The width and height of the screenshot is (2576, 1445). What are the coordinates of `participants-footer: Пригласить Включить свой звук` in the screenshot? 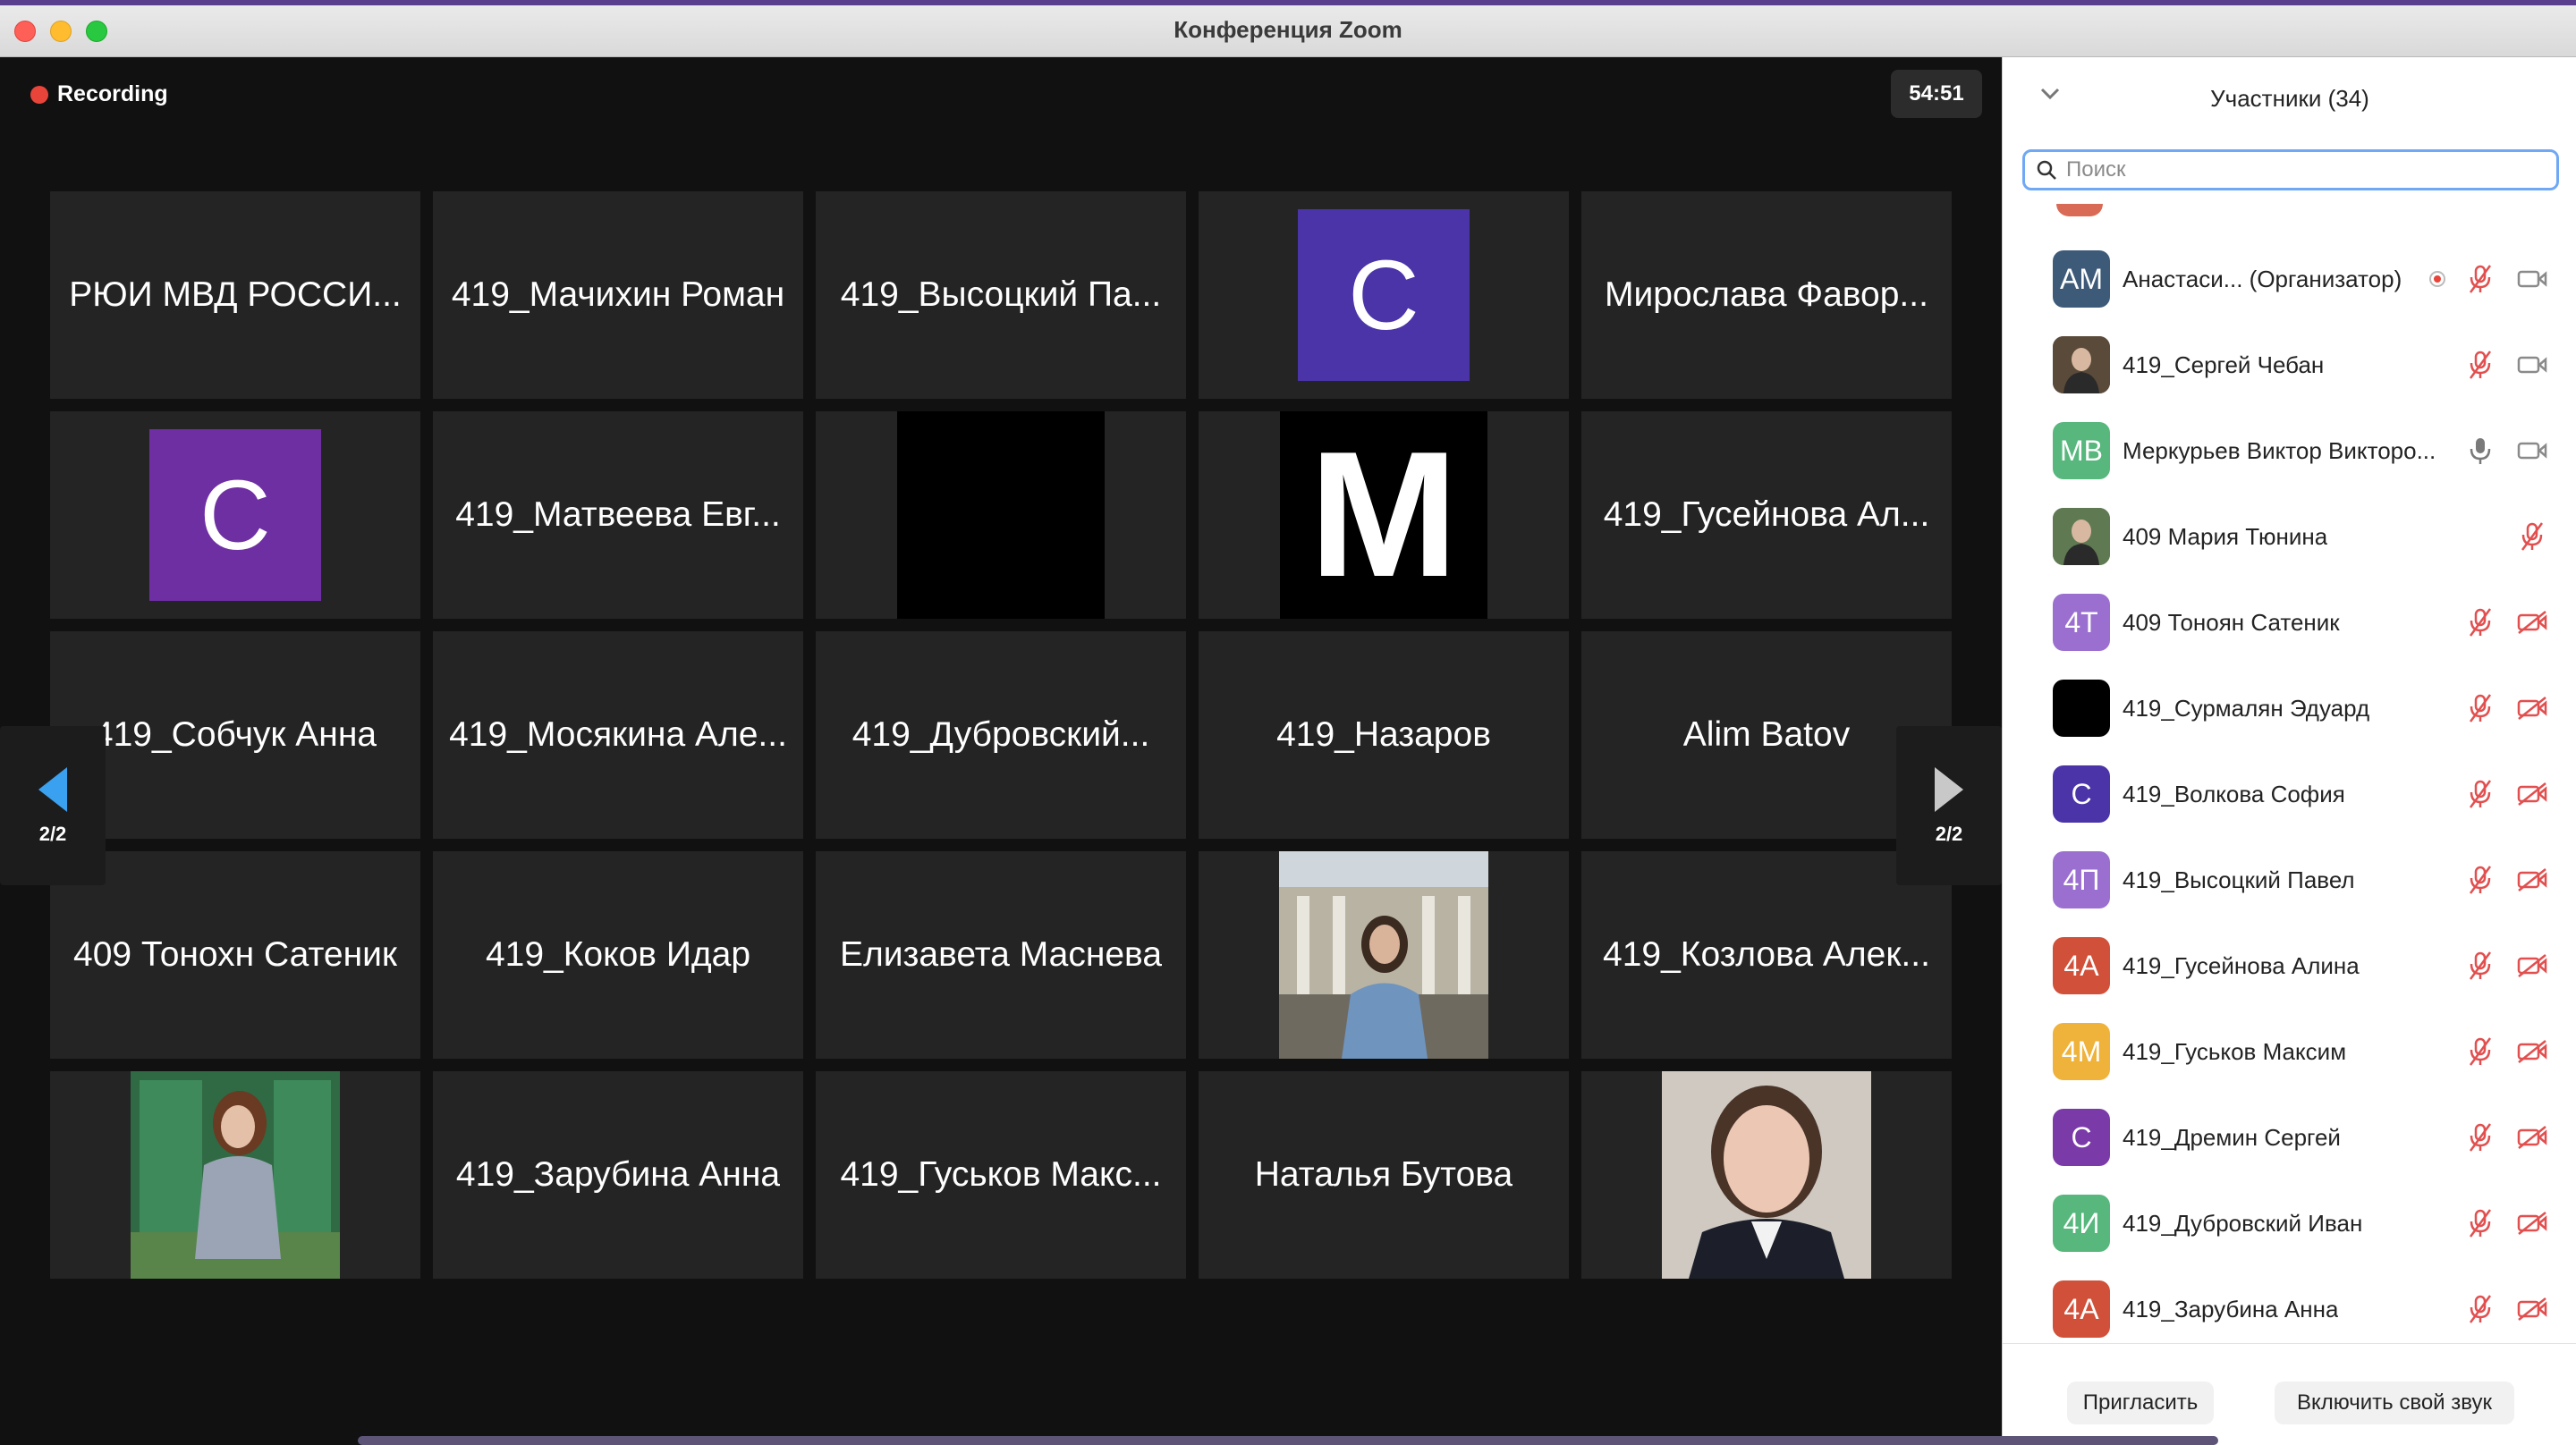 It's located at (2289, 1394).